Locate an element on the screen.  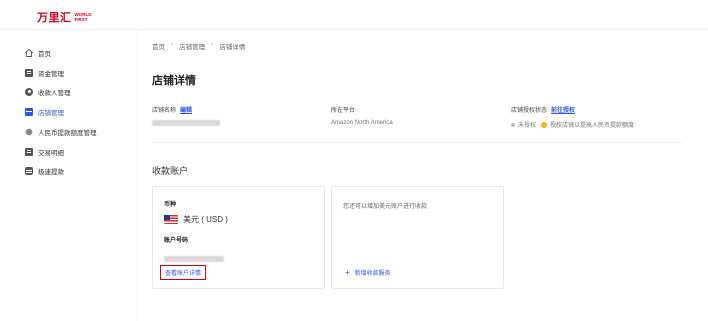
wallet-icon is located at coordinates (29, 73).